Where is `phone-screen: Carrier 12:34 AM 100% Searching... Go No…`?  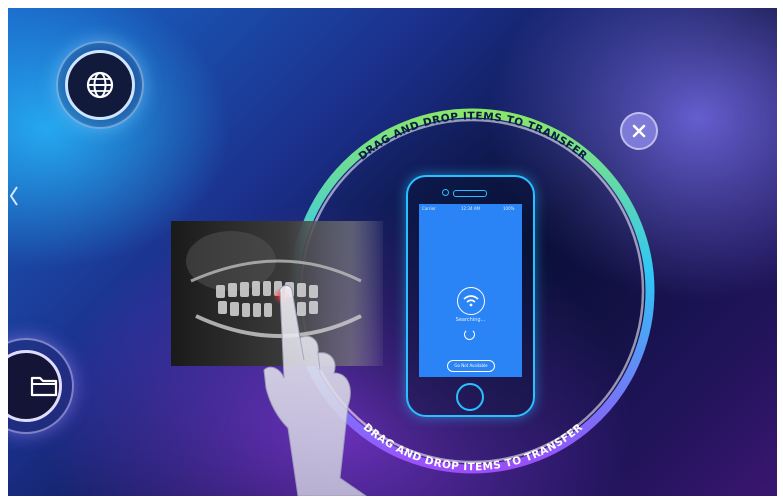 phone-screen: Carrier 12:34 AM 100% Searching... Go No… is located at coordinates (470, 290).